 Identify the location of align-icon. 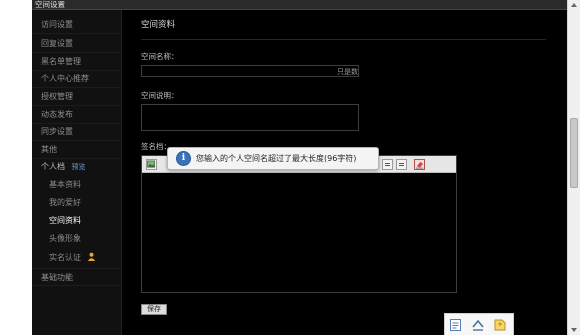
(387, 164).